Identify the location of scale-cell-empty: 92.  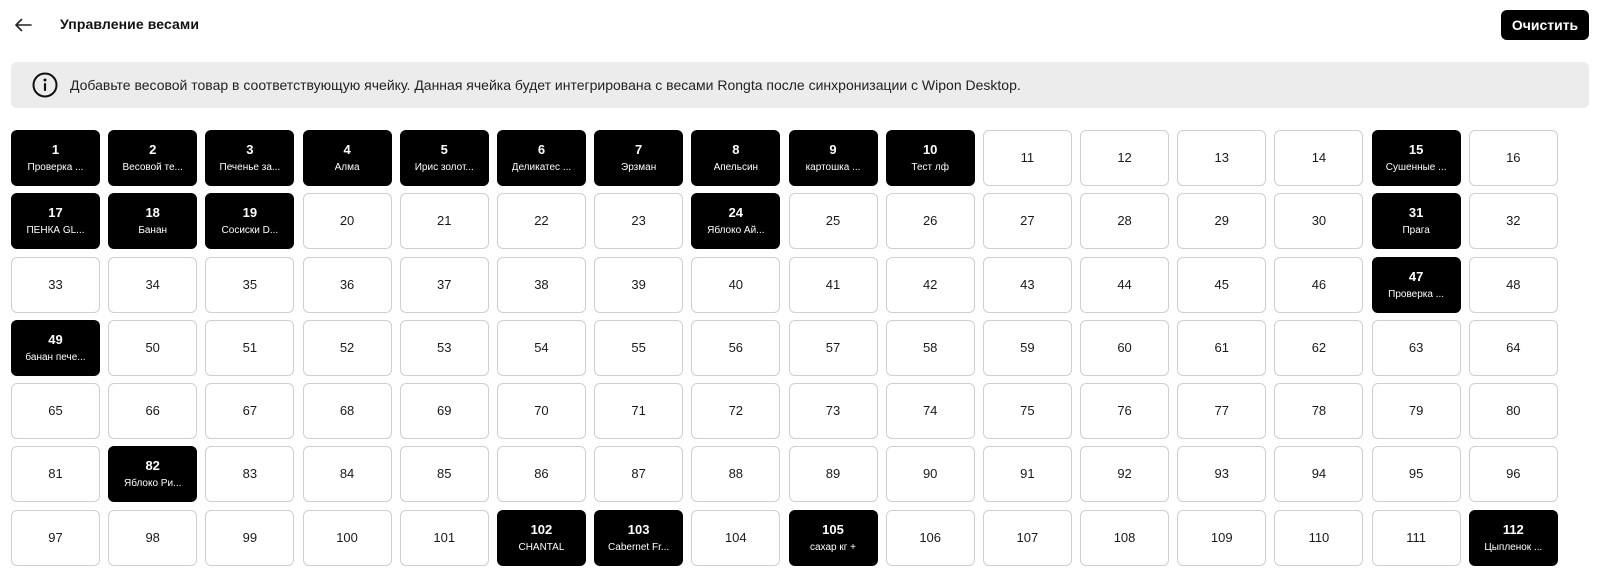
(1125, 474).